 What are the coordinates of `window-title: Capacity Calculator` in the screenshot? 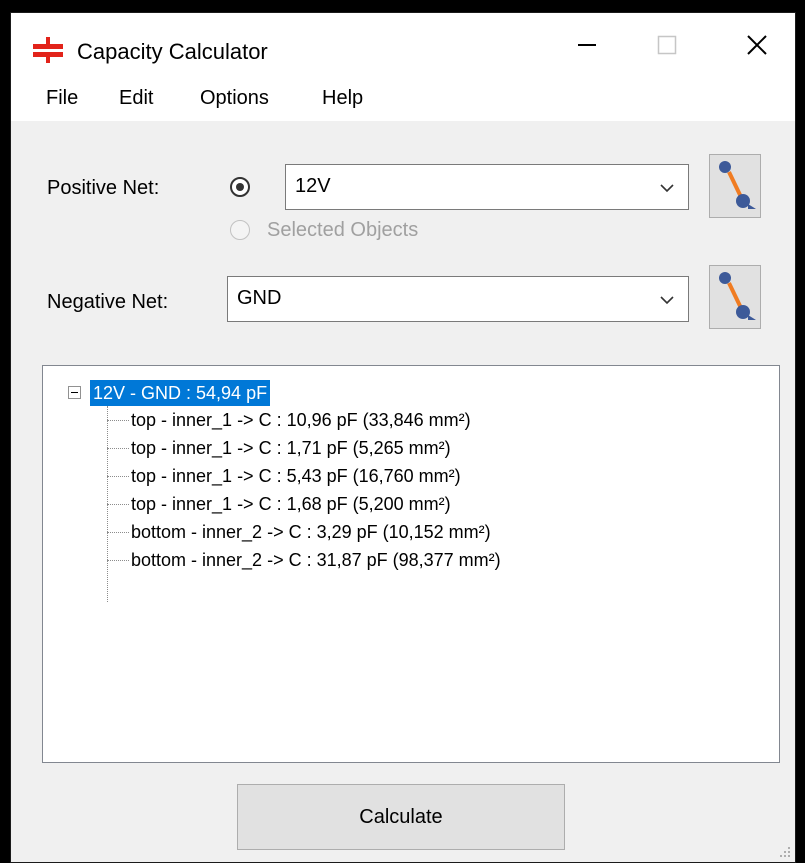 It's located at (172, 51).